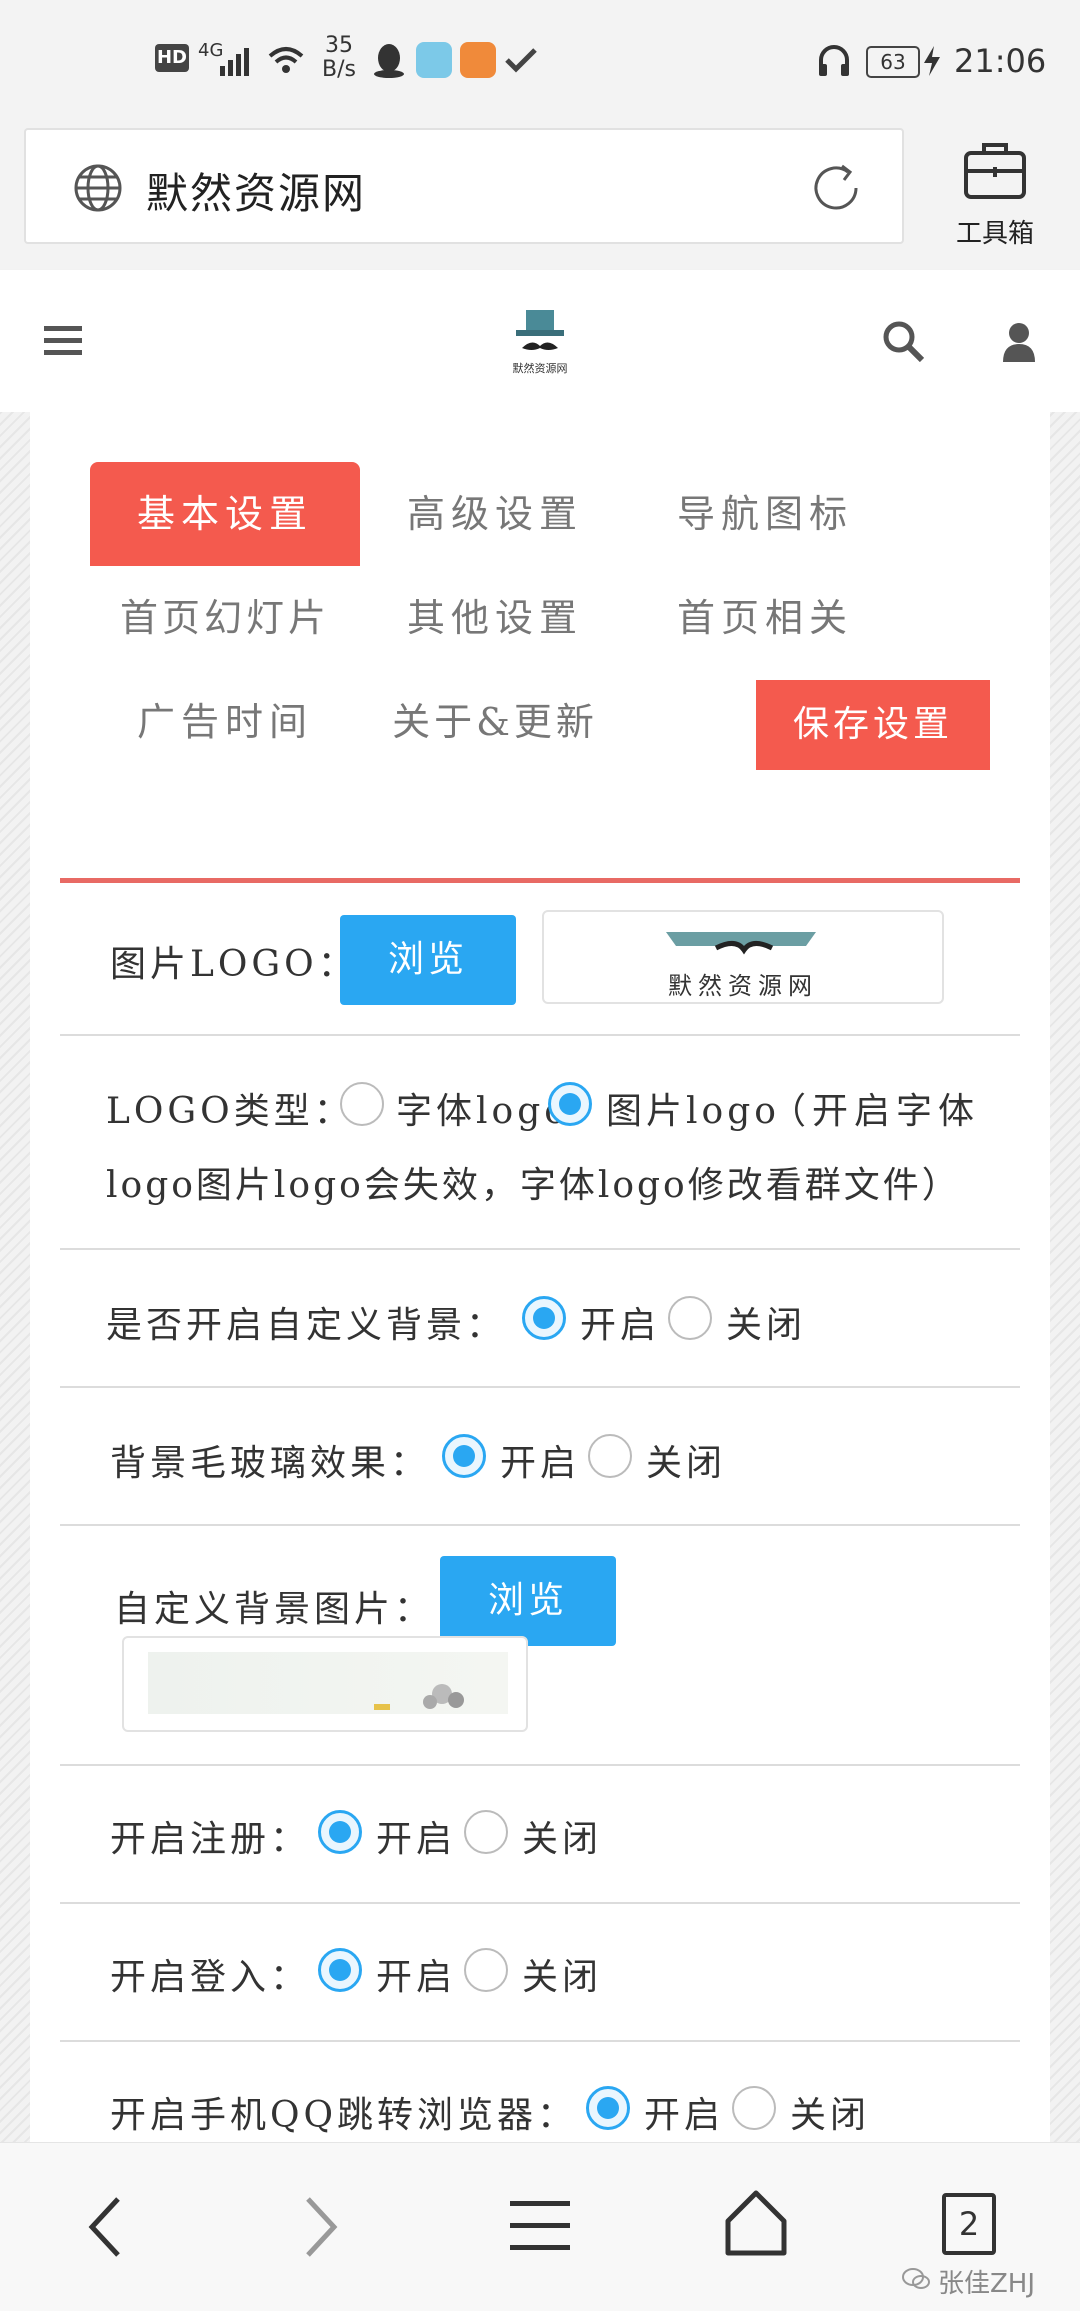  Describe the element at coordinates (875, 1111) in the screenshot. I see `logo-type-note-1: （开启字体` at that location.